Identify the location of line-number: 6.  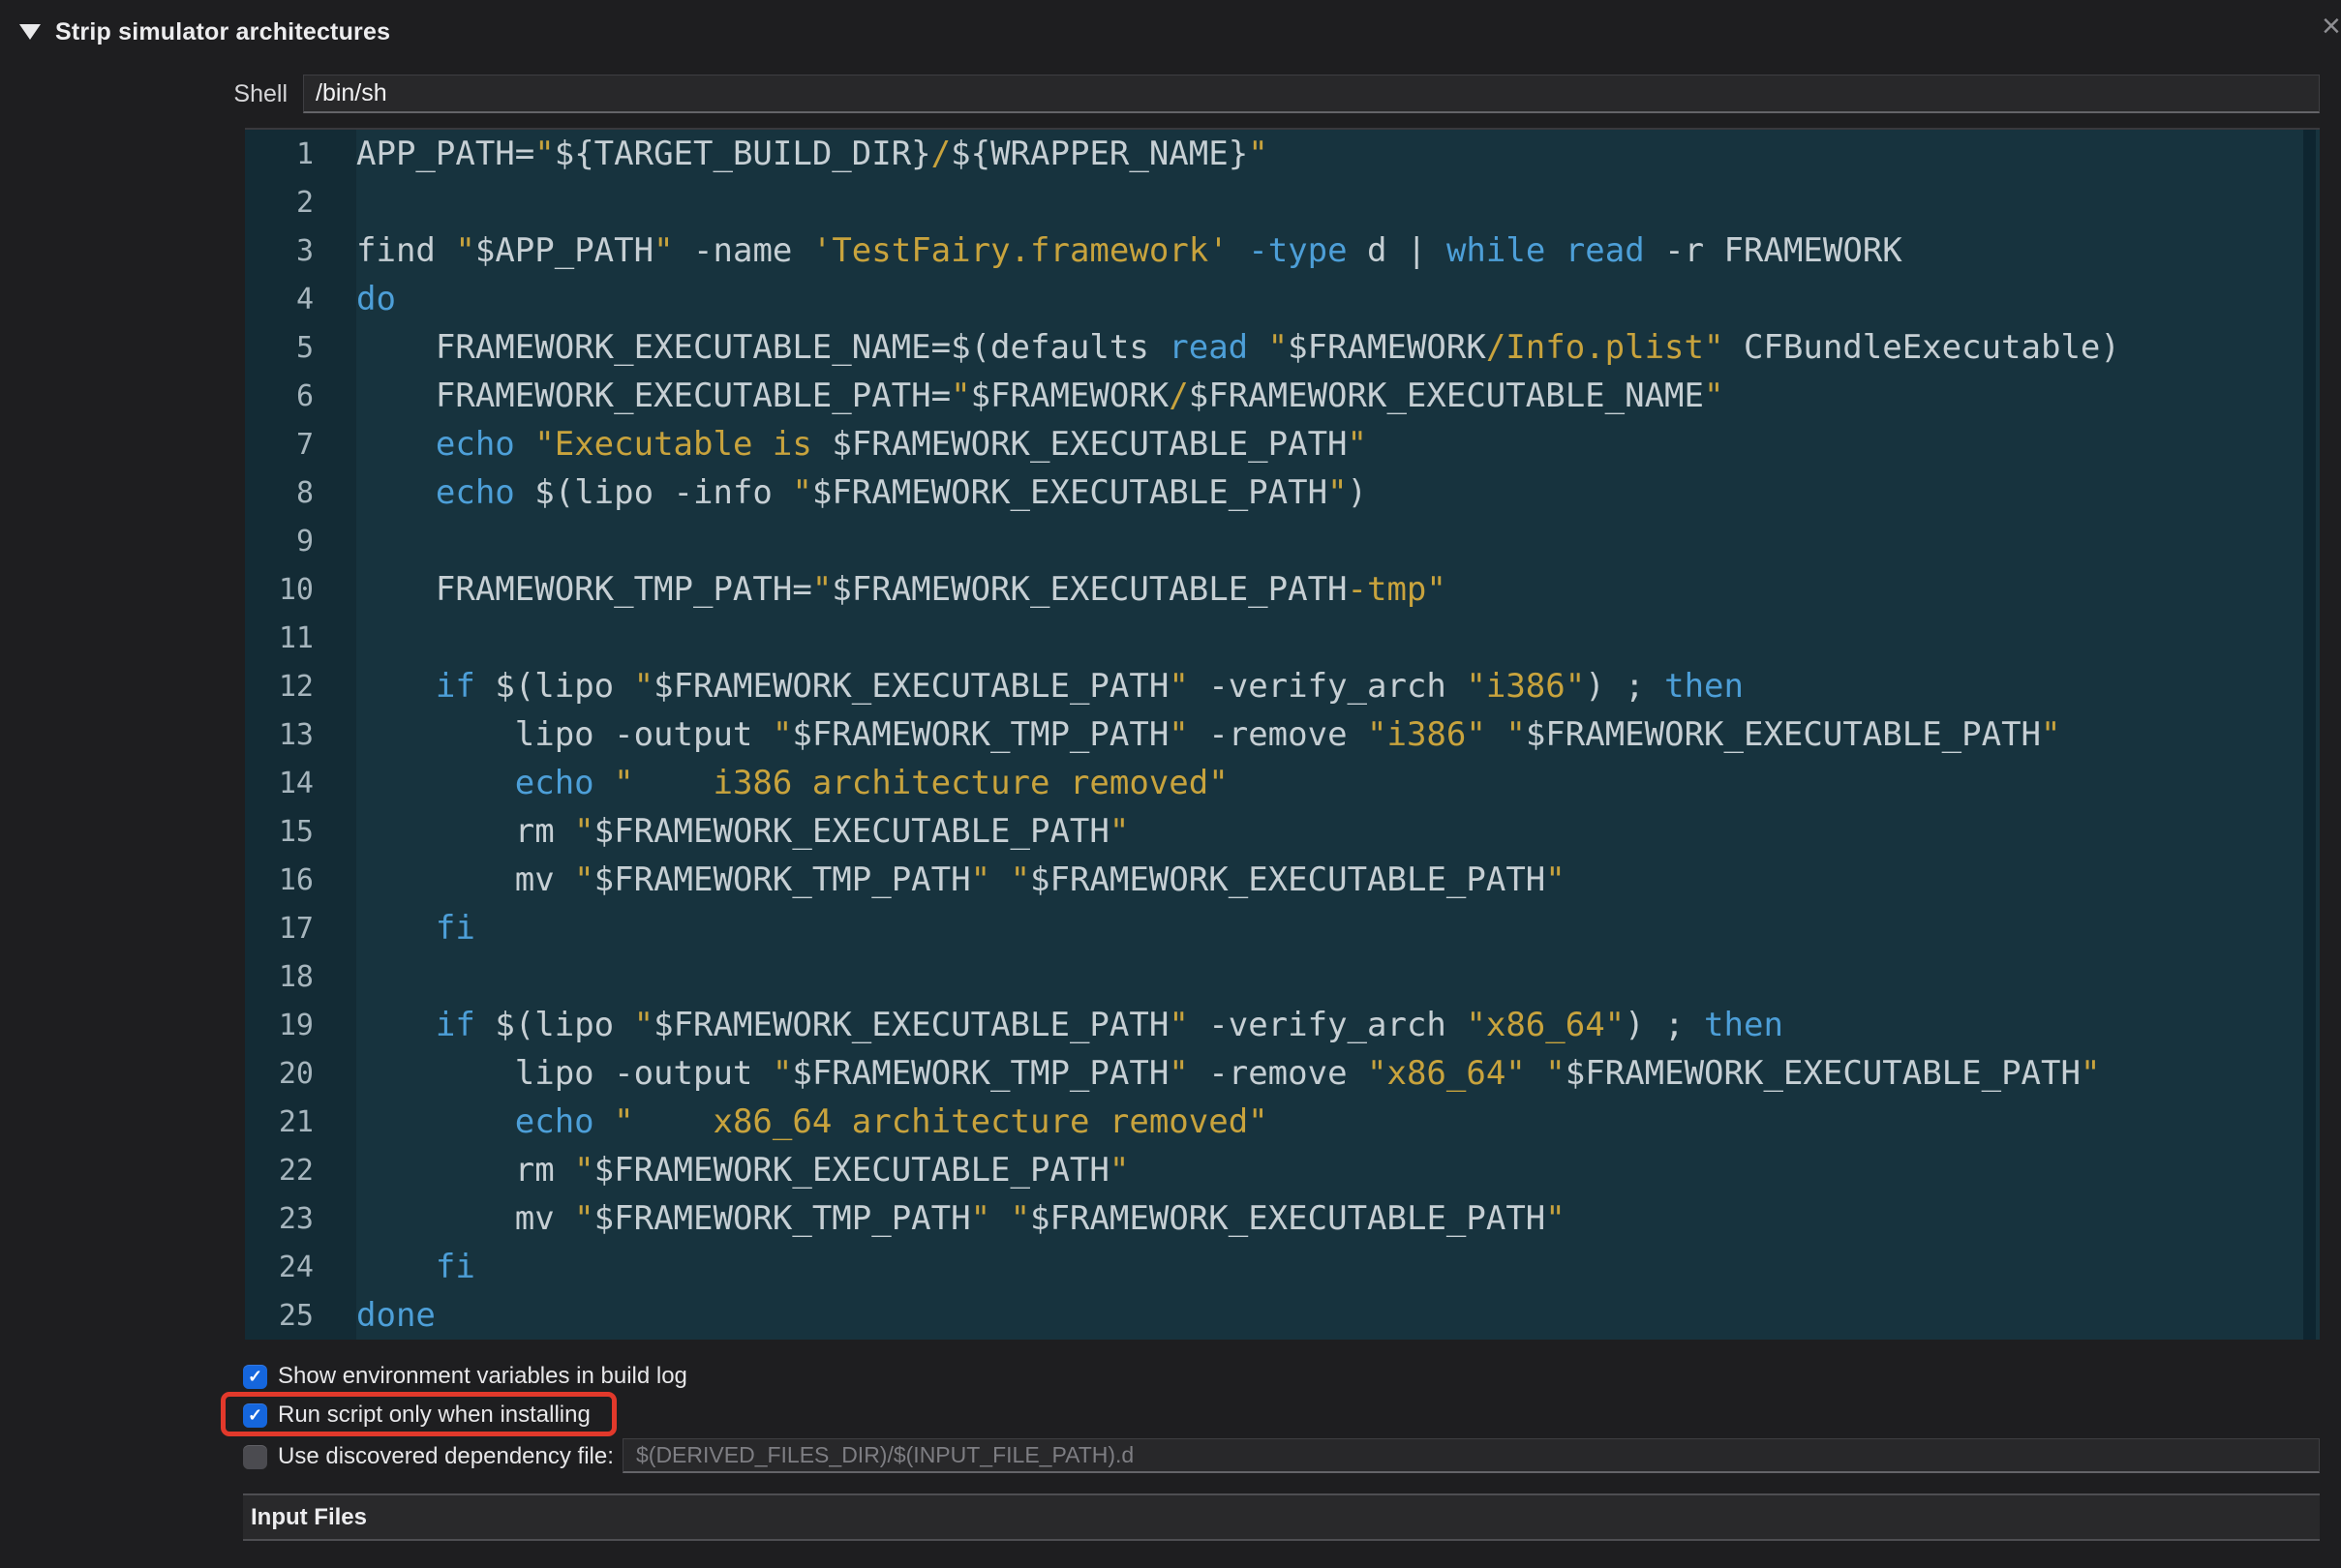
(305, 395).